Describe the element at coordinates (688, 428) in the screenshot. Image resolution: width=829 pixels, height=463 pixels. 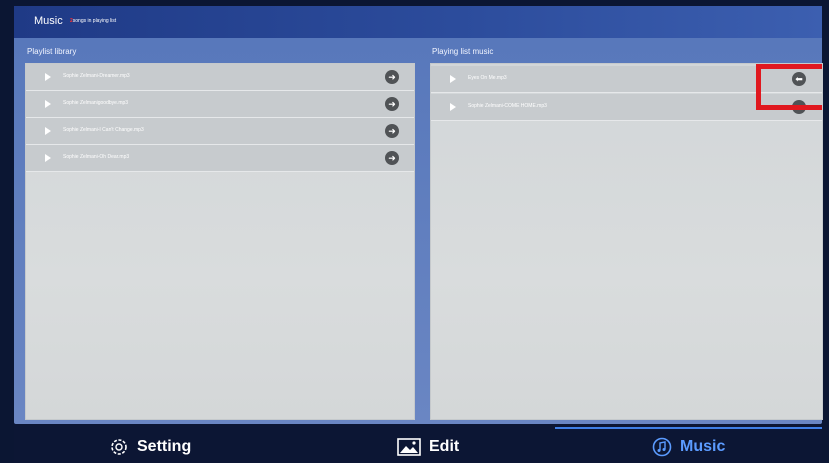
I see `active-tab-indicator` at that location.